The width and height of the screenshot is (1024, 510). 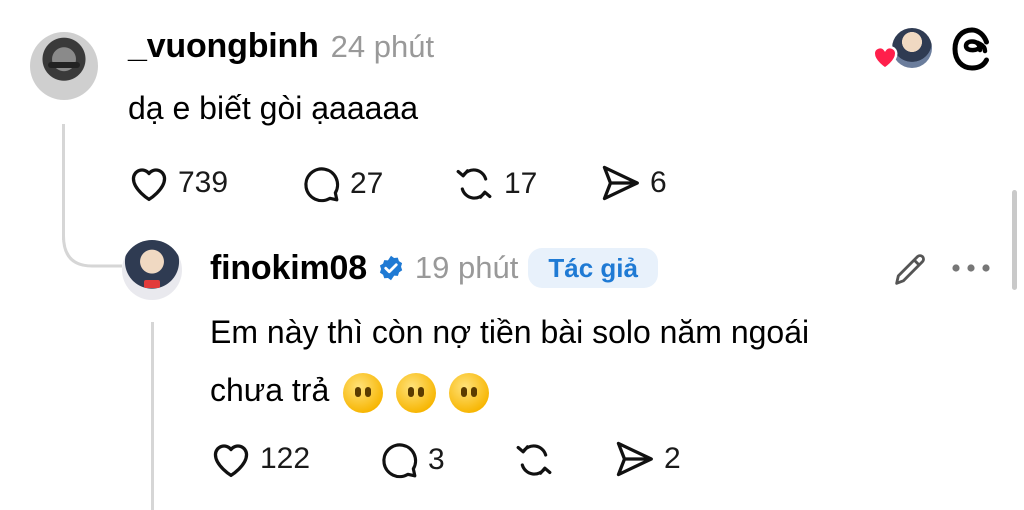 What do you see at coordinates (285, 458) in the screenshot?
I see `like-count: 122` at bounding box center [285, 458].